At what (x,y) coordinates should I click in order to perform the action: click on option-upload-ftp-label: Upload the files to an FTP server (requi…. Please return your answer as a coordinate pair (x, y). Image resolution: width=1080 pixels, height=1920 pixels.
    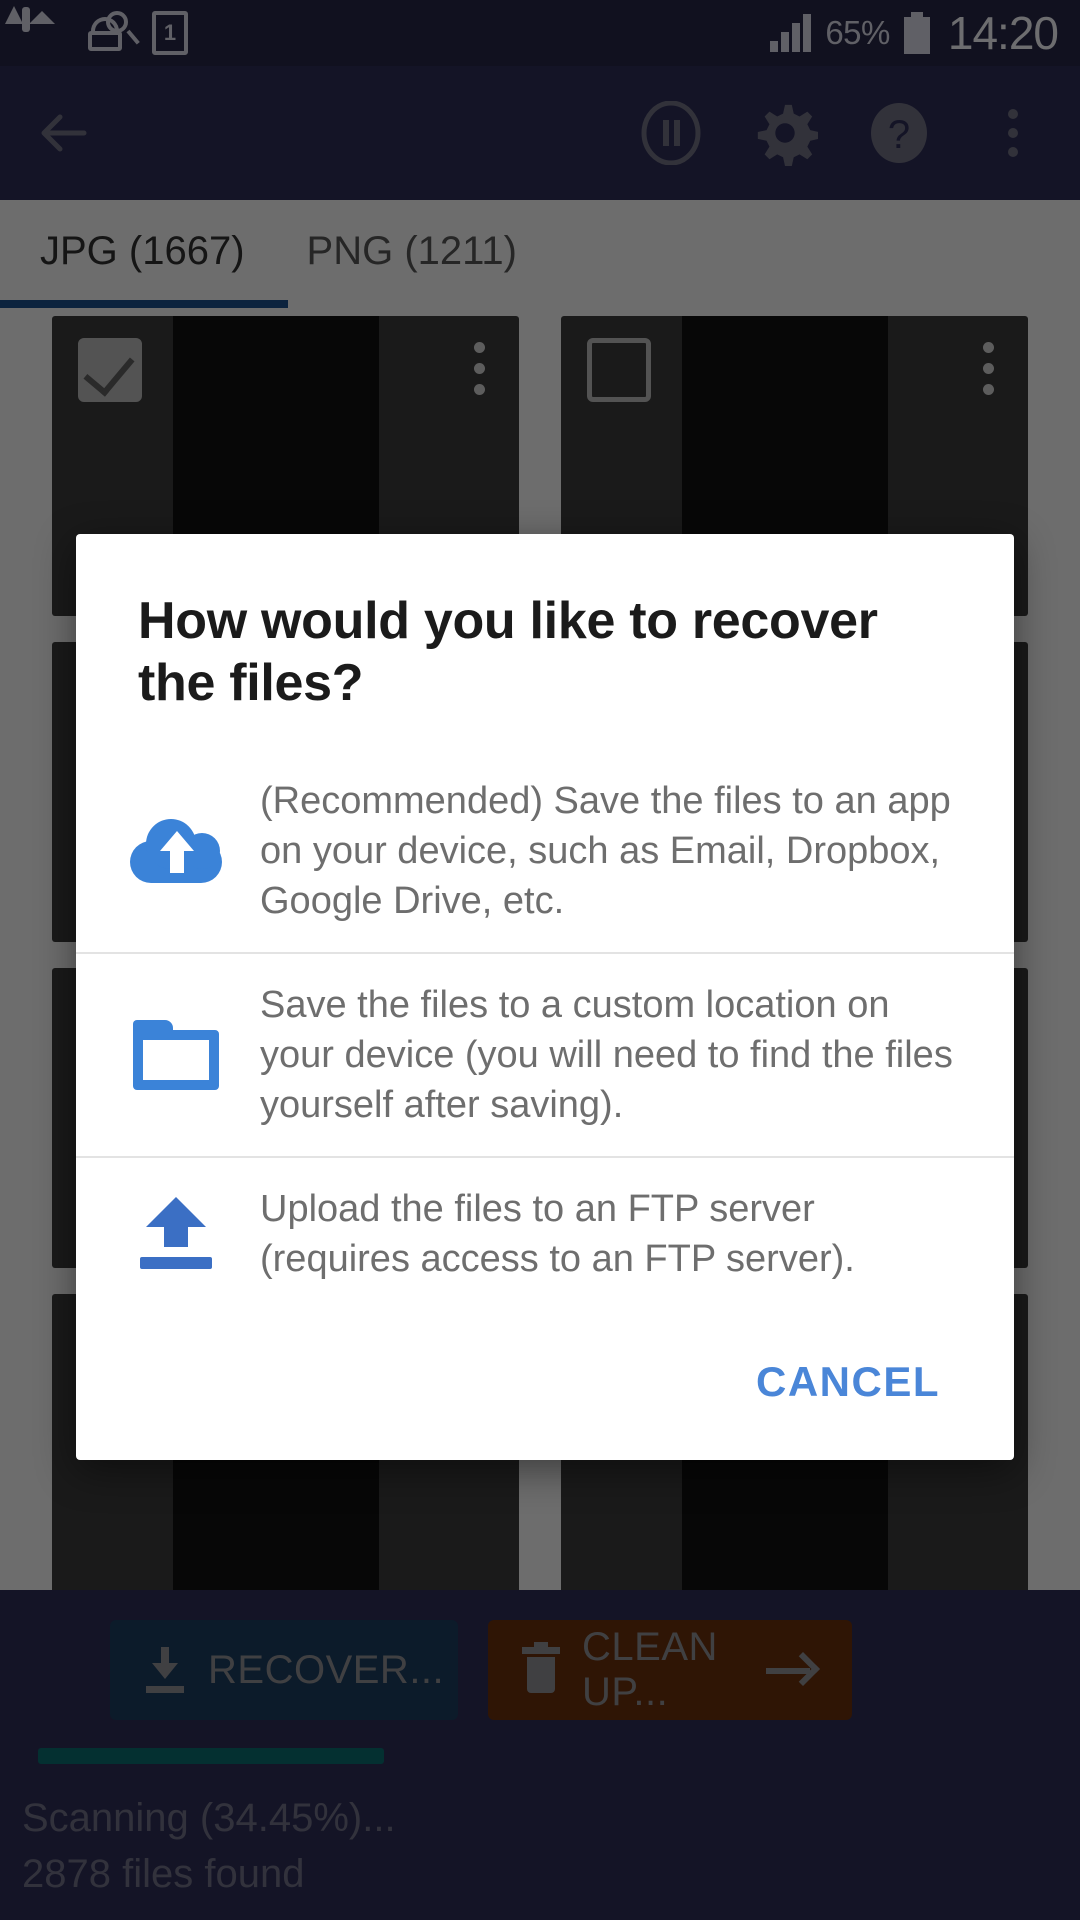
    Looking at the image, I should click on (557, 1234).